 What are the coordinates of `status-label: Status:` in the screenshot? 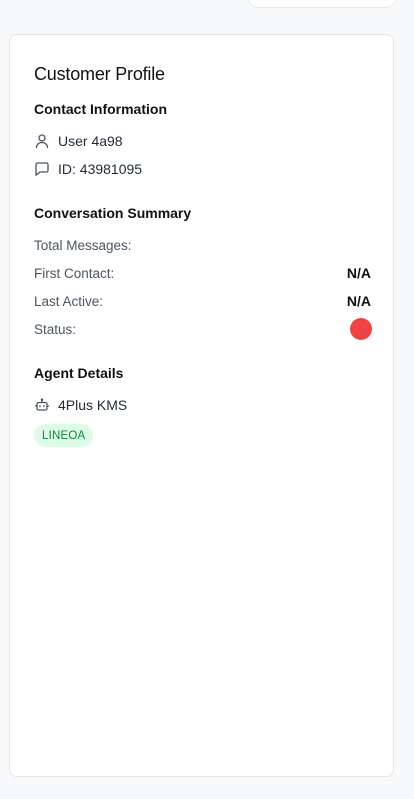 It's located at (55, 329).